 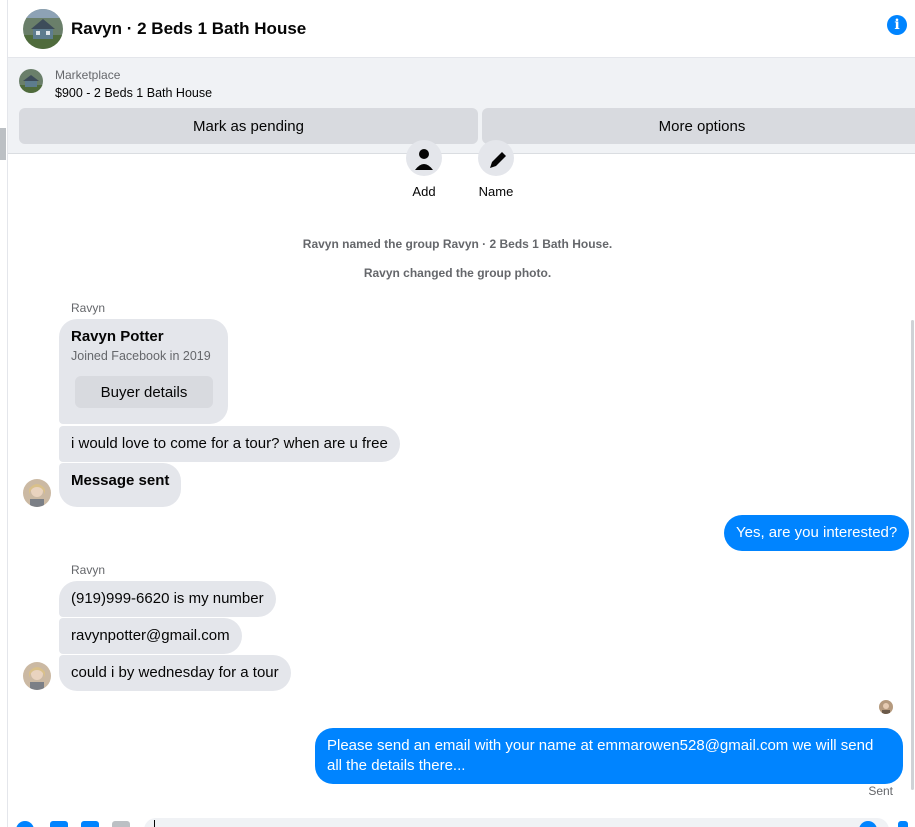 What do you see at coordinates (424, 158) in the screenshot?
I see `add-person-icon` at bounding box center [424, 158].